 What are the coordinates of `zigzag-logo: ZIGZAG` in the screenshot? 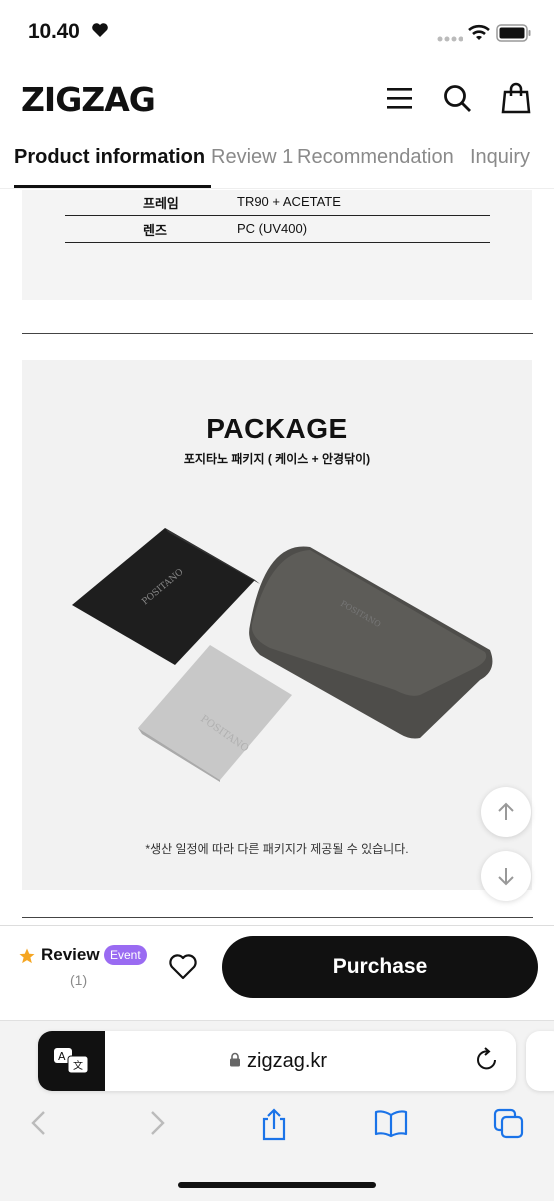 It's located at (88, 99).